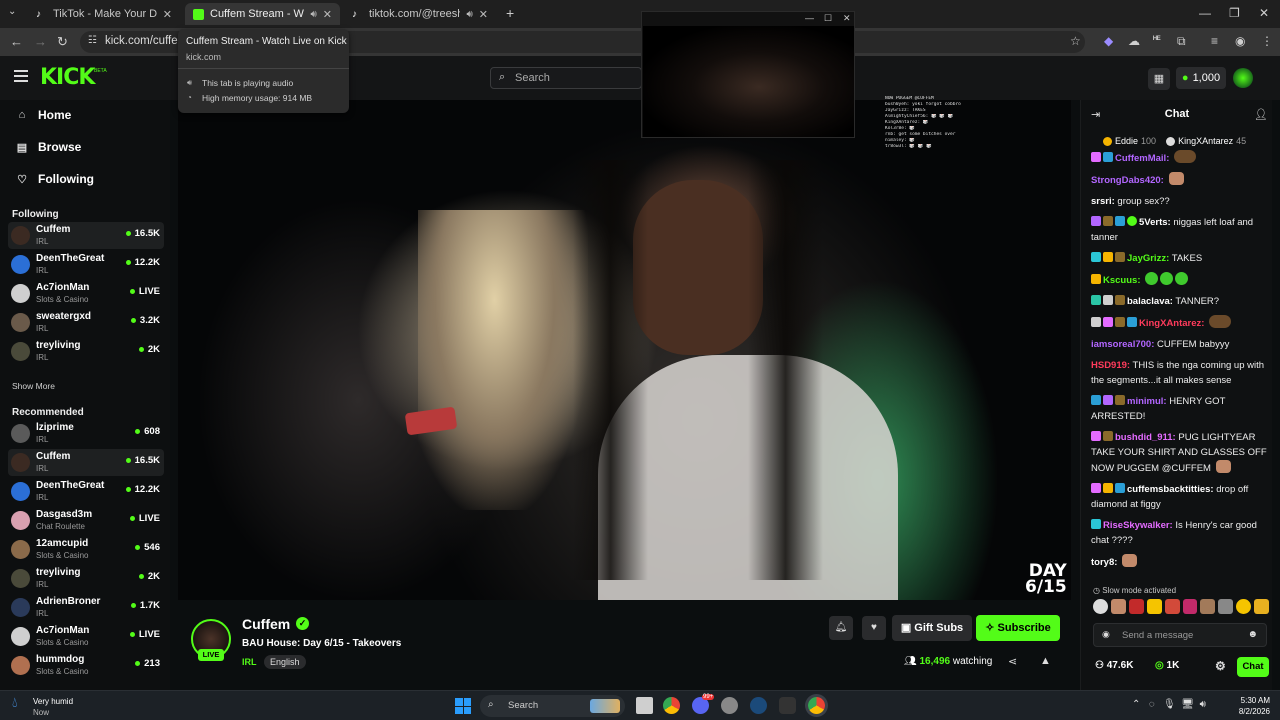  I want to click on close-icon: ✕, so click(847, 18).